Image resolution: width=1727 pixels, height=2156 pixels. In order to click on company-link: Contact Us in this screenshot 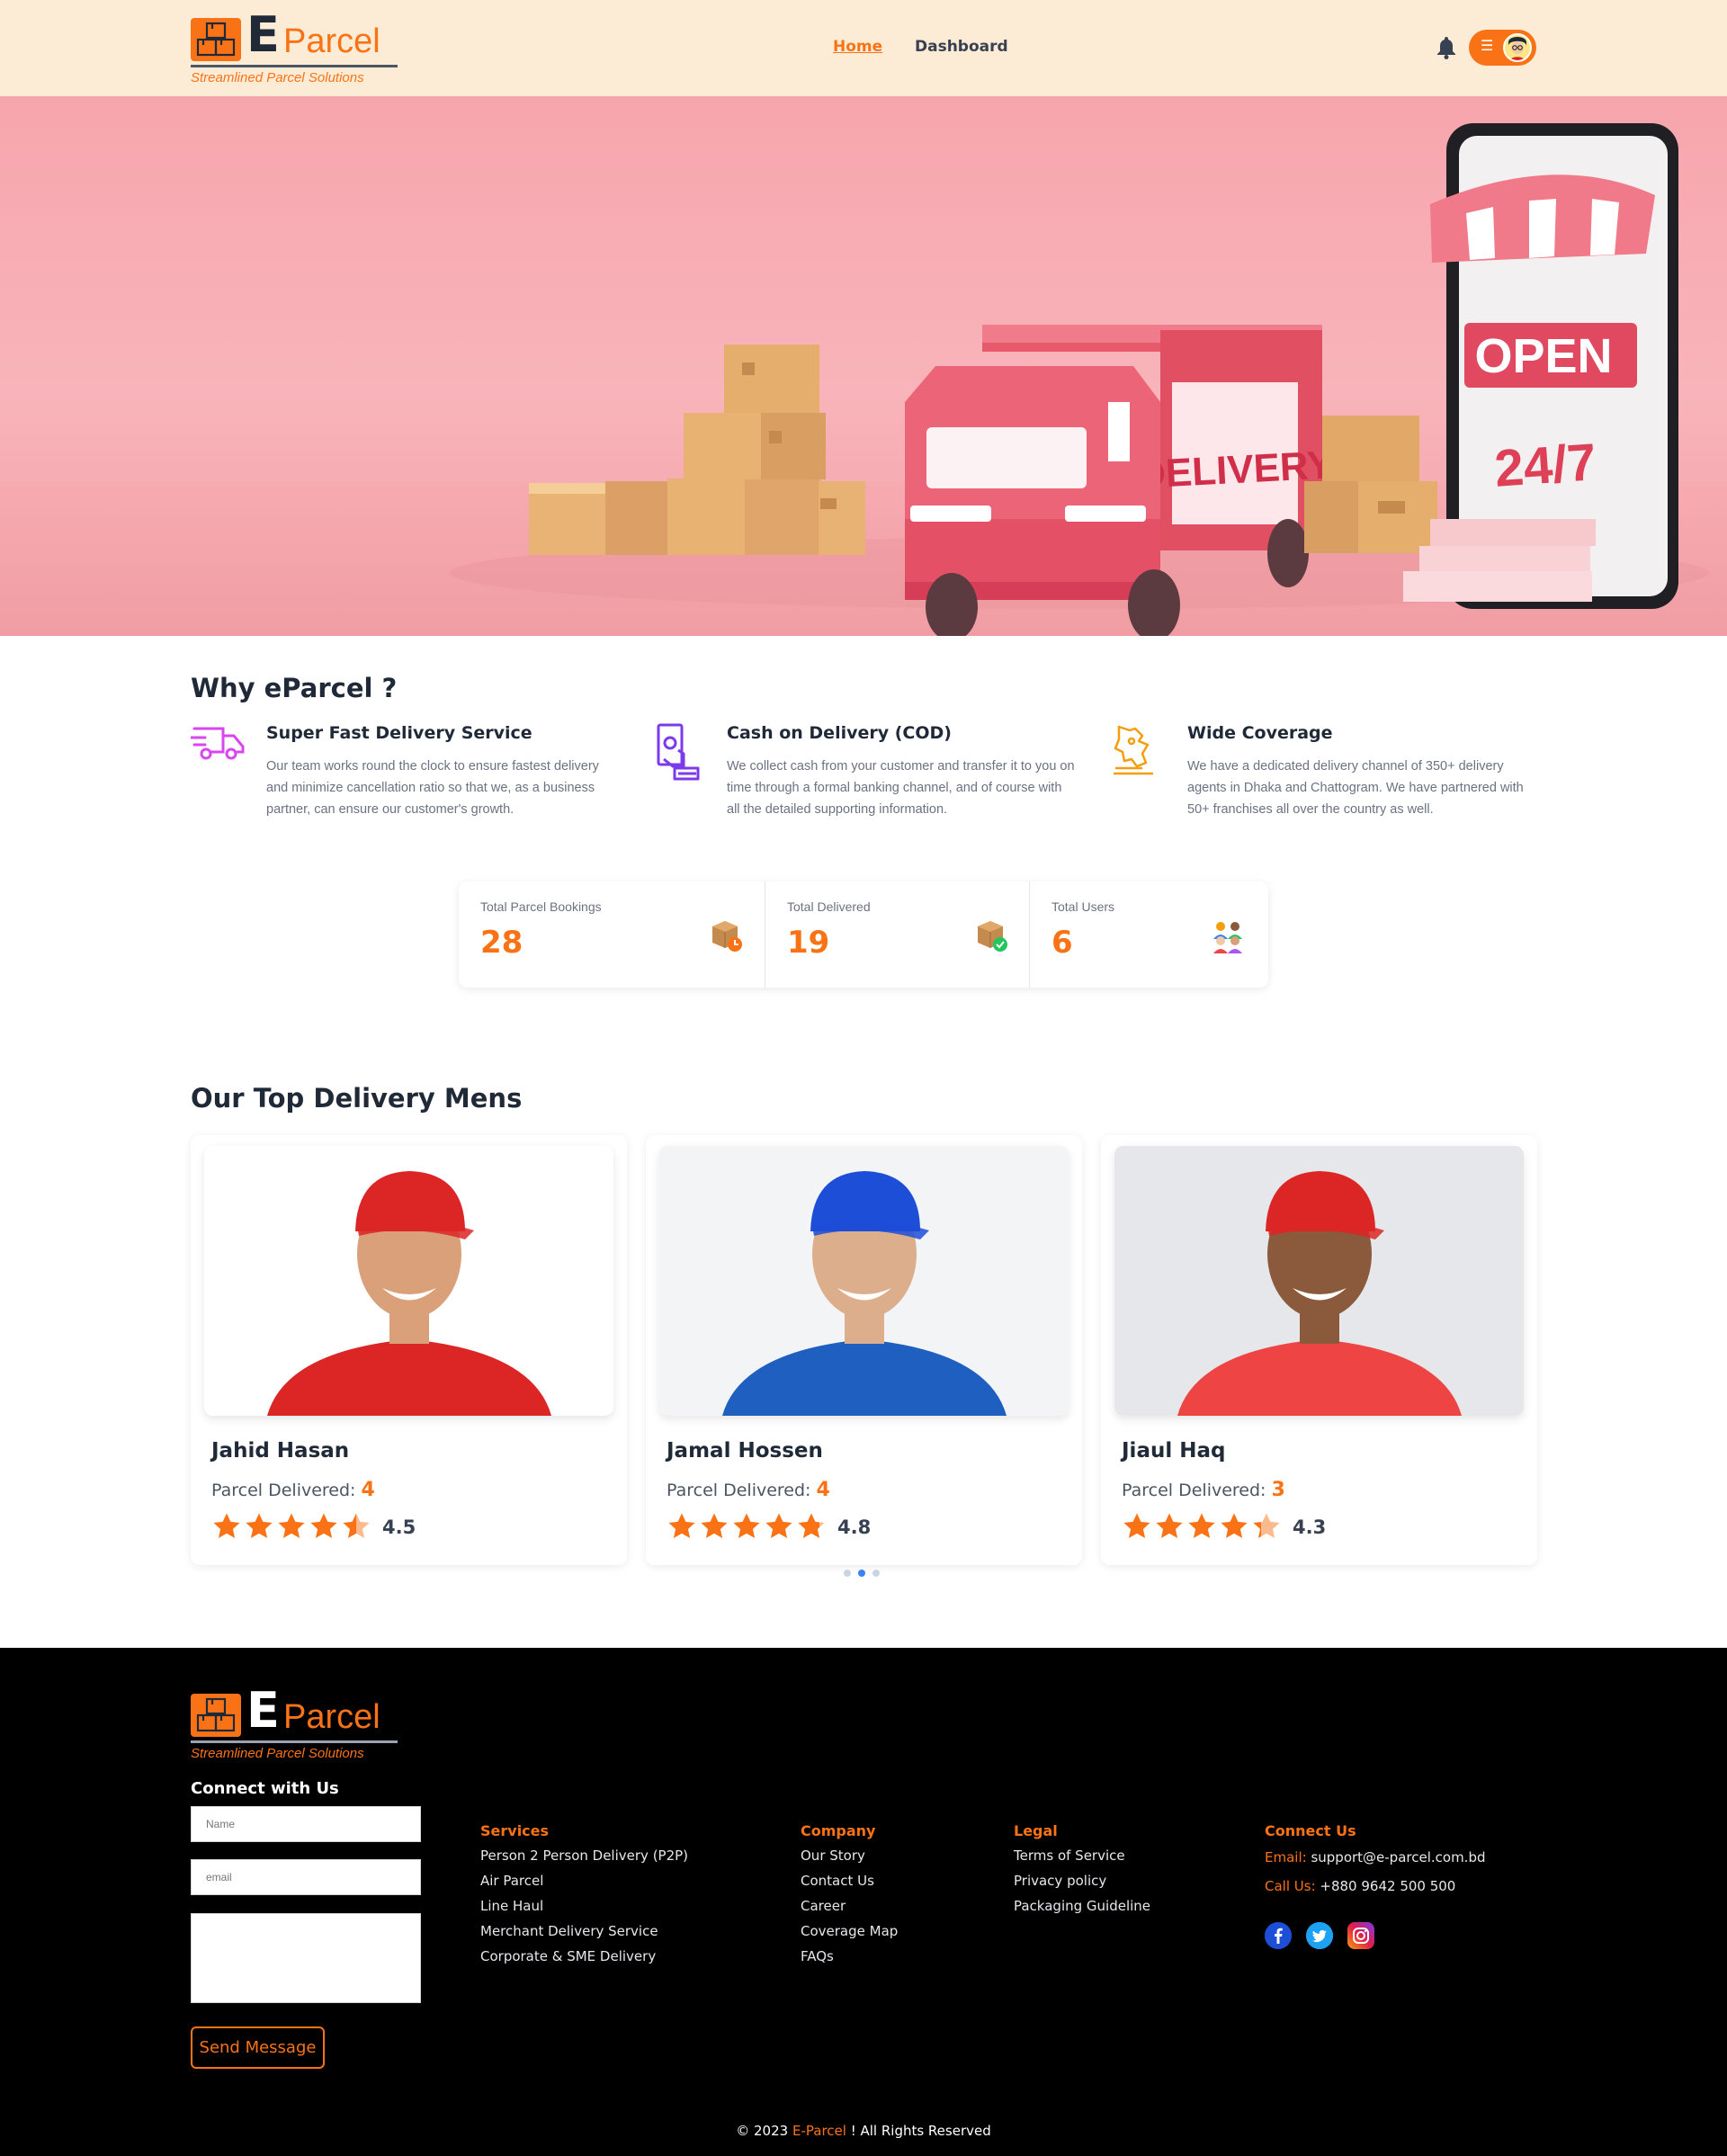, I will do `click(850, 1880)`.